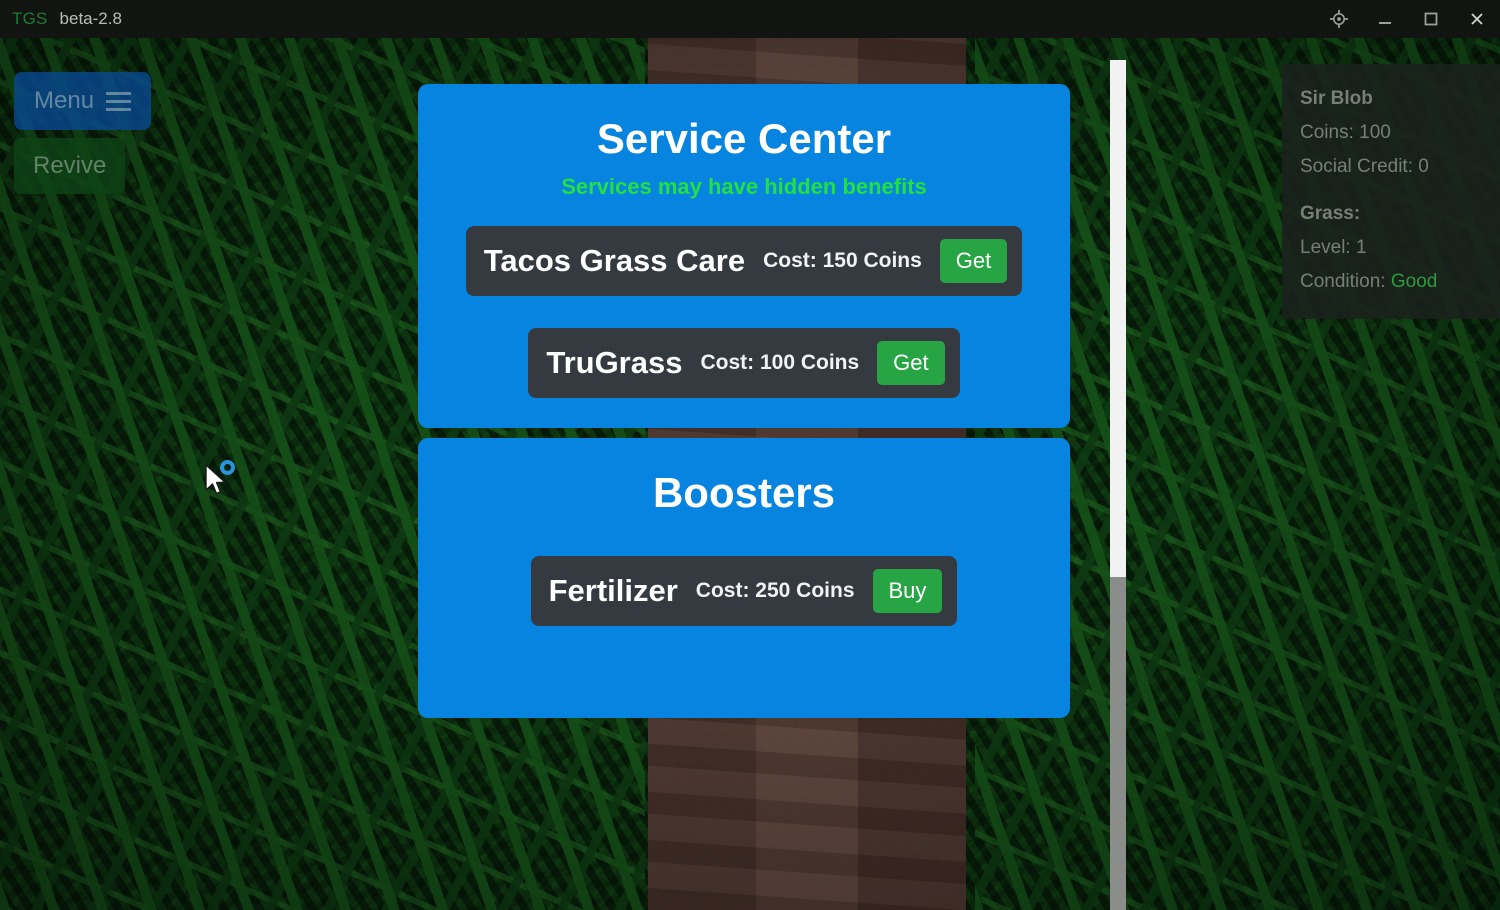 The width and height of the screenshot is (1500, 910). I want to click on scrollbar-thumb, so click(1118, 318).